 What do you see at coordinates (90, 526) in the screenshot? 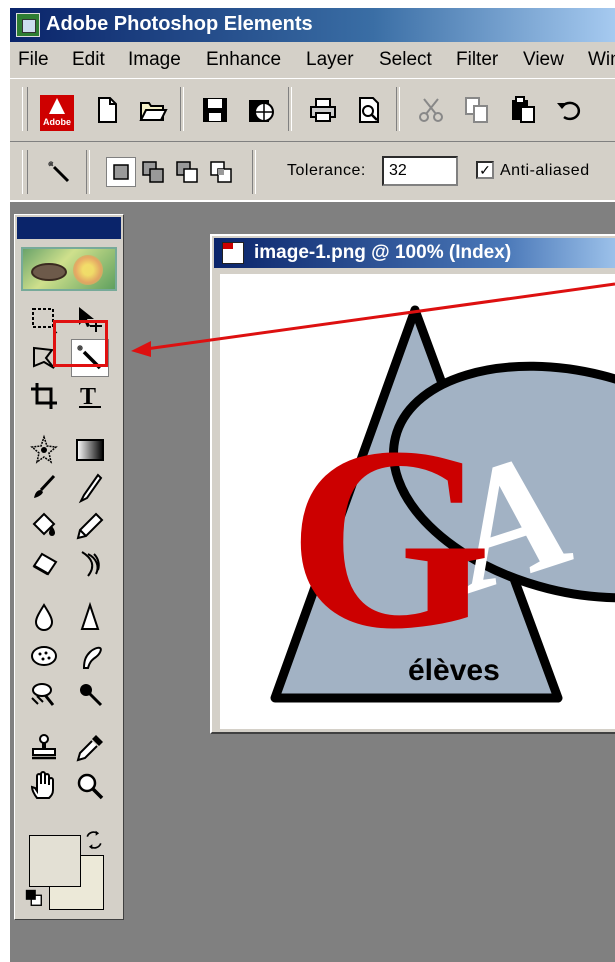
I see `pencil-icon` at bounding box center [90, 526].